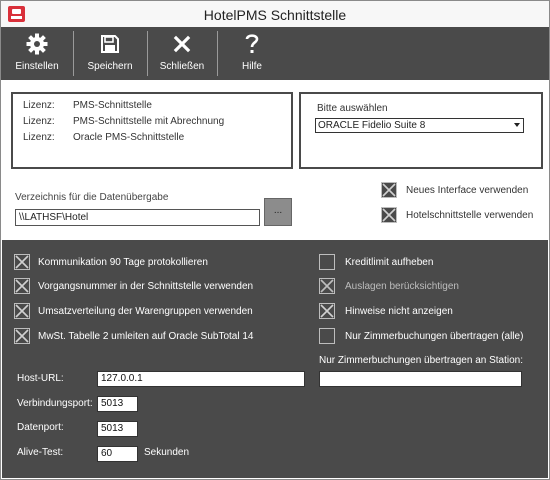 This screenshot has height=480, width=550. I want to click on gear-icon, so click(37, 44).